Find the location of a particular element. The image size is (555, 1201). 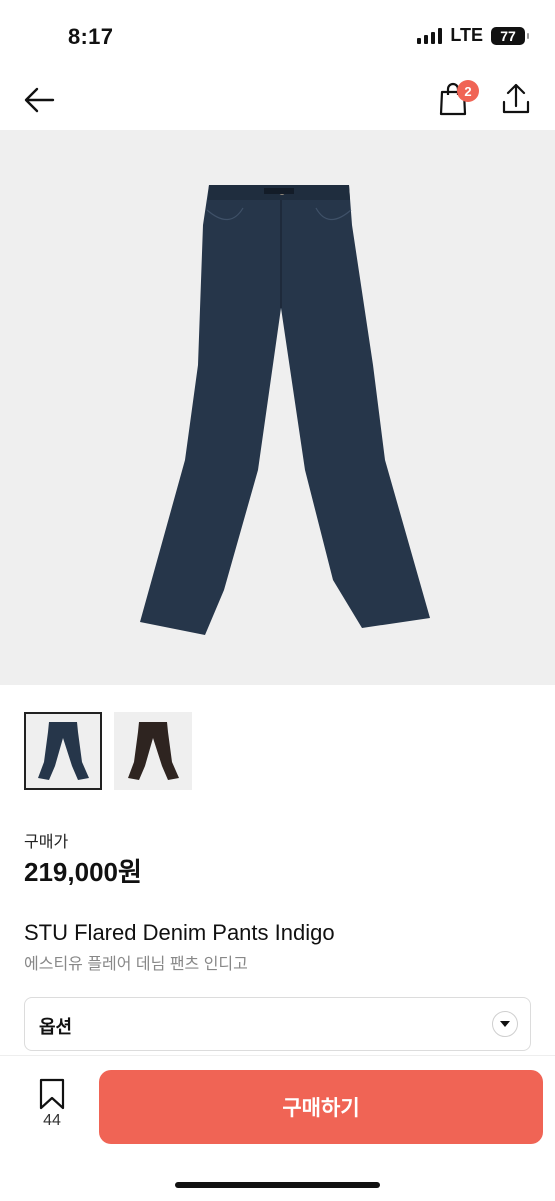

battery-level: 77 is located at coordinates (508, 35).